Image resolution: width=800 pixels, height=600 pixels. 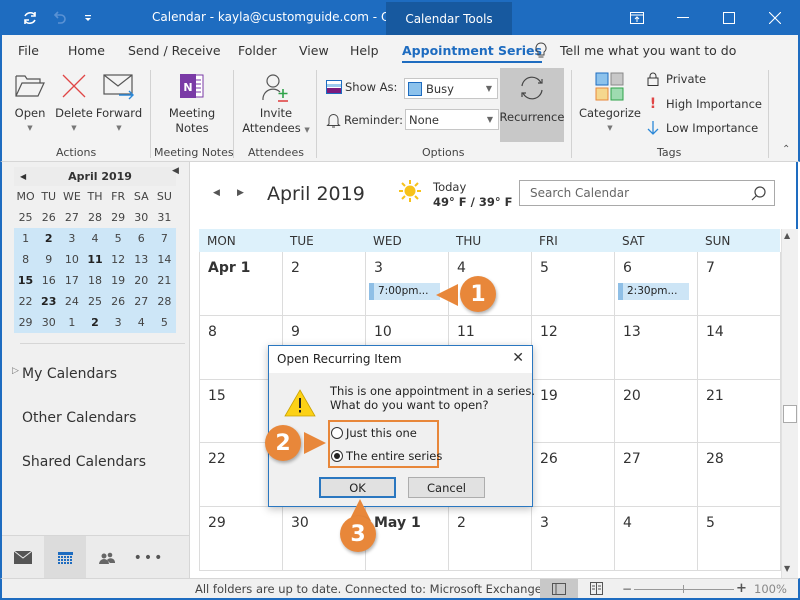 I want to click on mini-calendar-day: 14, so click(x=164, y=259).